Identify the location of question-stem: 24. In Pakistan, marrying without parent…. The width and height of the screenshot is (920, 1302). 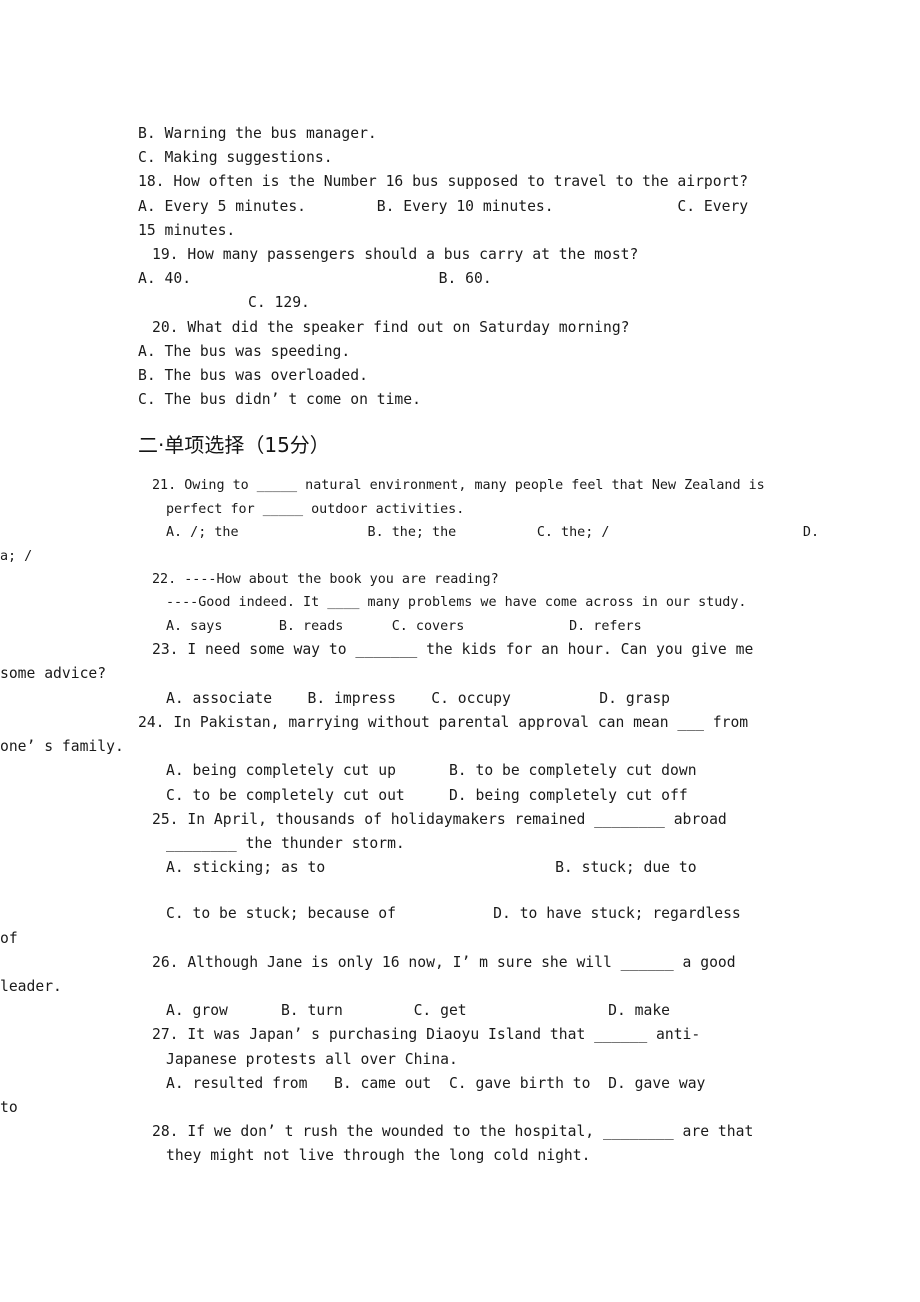
(443, 722).